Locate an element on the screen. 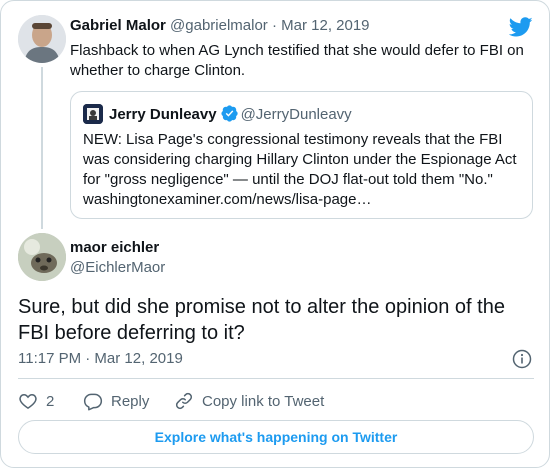  main-author-name: maor eichler is located at coordinates (114, 247).